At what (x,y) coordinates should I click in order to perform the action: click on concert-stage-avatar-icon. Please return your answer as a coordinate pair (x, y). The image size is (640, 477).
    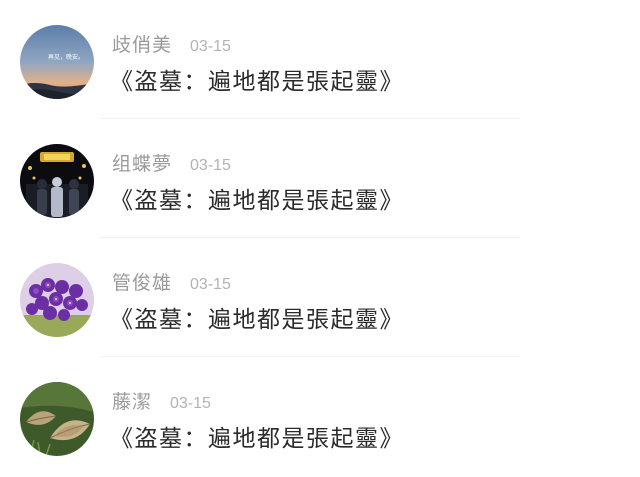
    Looking at the image, I should click on (57, 181).